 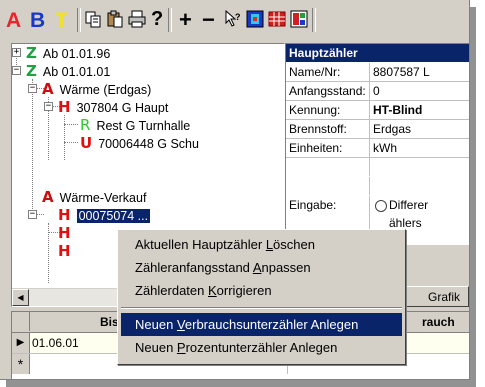 I want to click on property-row: Kennung: HT-Blind, so click(x=377, y=110).